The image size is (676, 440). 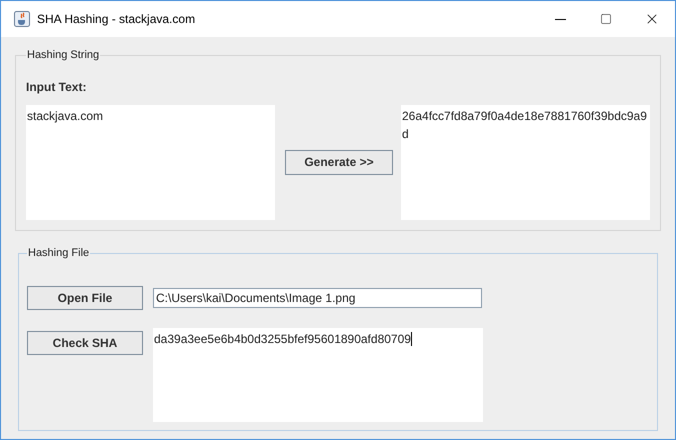 I want to click on input-label: Input Text:, so click(x=57, y=87).